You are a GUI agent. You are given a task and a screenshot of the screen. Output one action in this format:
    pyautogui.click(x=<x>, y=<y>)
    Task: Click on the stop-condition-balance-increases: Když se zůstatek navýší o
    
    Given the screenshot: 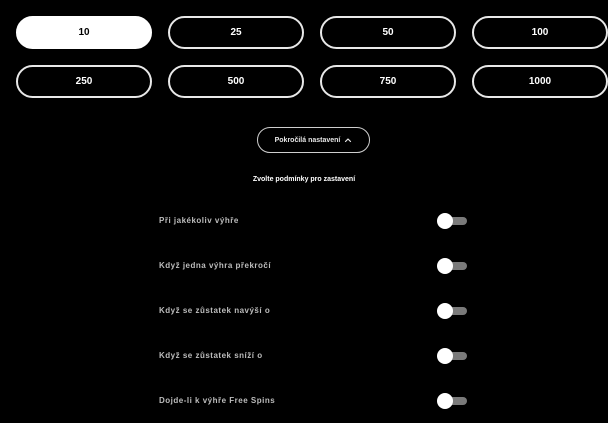 What is the action you would take?
    pyautogui.click(x=319, y=310)
    